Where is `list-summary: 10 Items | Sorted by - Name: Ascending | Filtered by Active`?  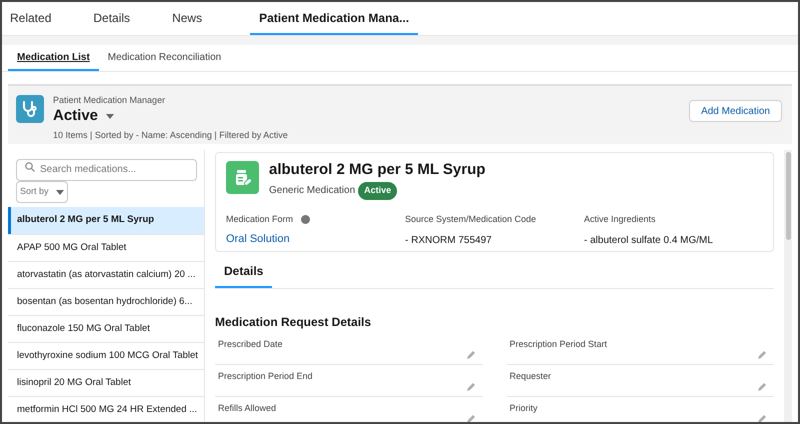
list-summary: 10 Items | Sorted by - Name: Ascending | Filtered by Active is located at coordinates (170, 135).